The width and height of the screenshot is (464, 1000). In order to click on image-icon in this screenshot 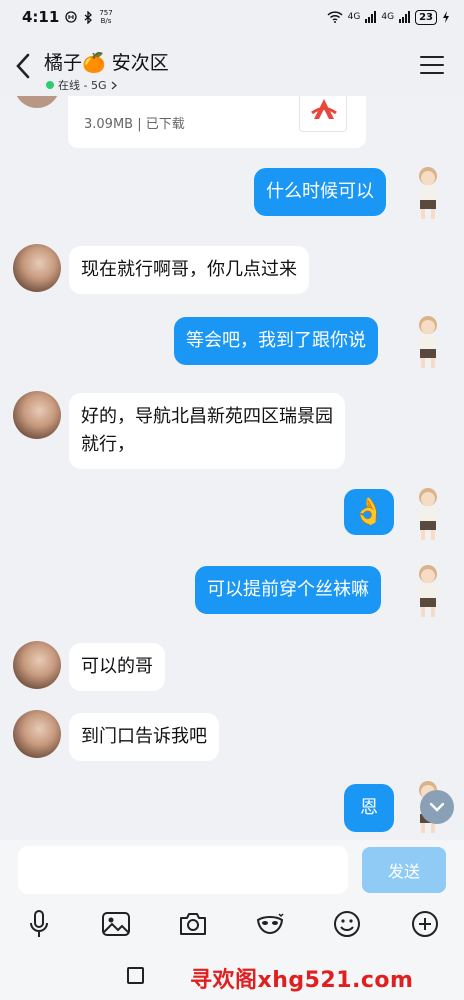, I will do `click(116, 924)`.